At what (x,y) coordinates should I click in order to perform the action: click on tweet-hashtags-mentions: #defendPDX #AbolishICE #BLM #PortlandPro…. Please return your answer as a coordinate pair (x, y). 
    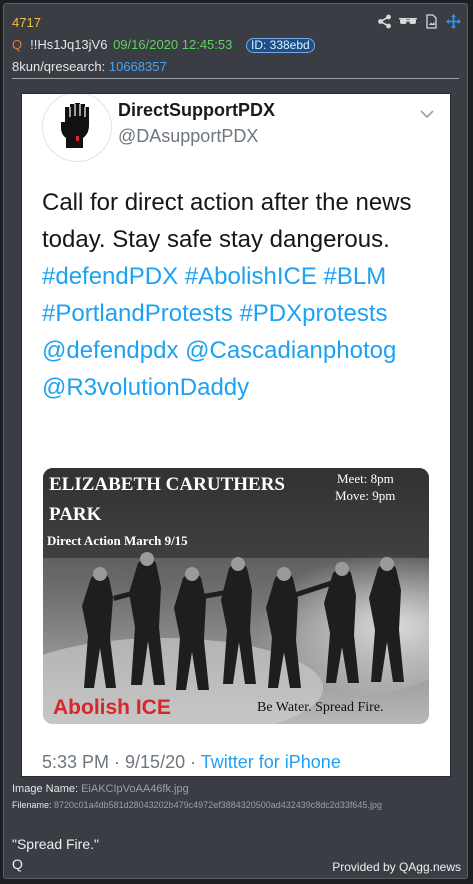
    Looking at the image, I should click on (219, 332).